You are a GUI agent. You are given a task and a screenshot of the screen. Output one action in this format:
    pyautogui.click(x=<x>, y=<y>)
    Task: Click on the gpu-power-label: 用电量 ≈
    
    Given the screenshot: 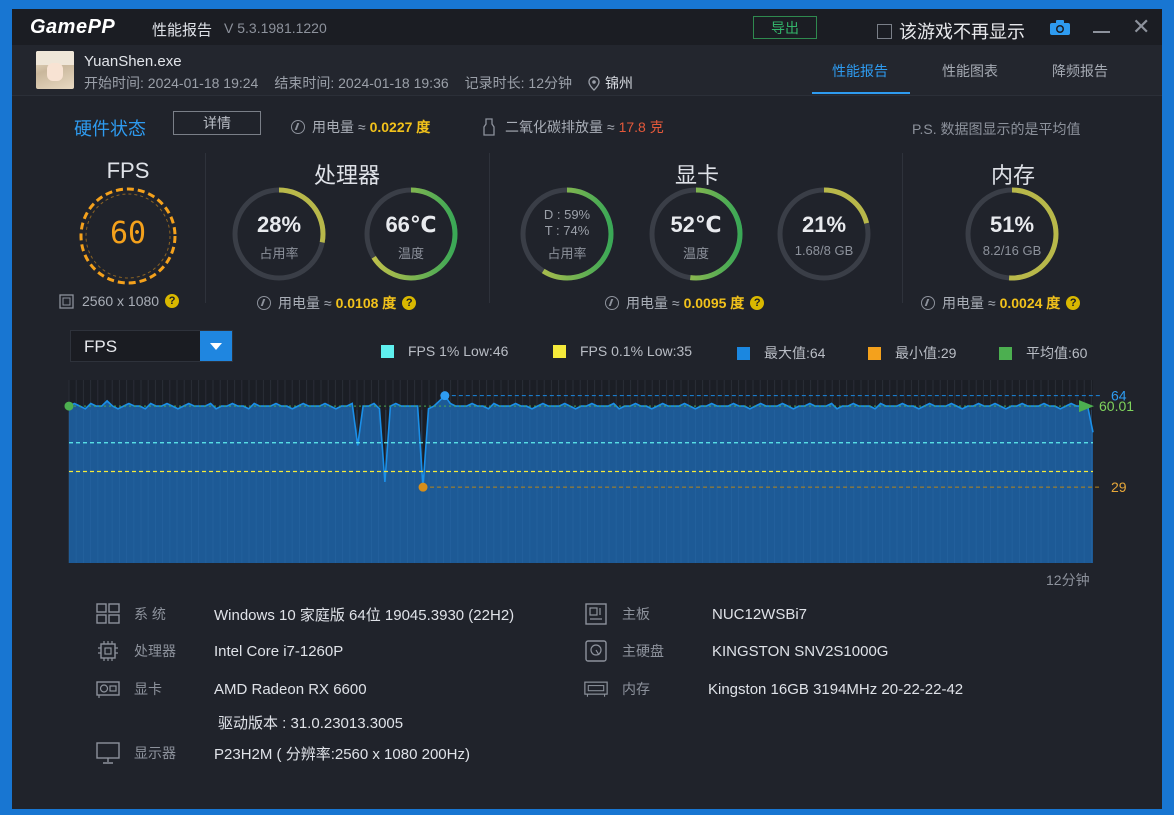 What is the action you would take?
    pyautogui.click(x=653, y=303)
    